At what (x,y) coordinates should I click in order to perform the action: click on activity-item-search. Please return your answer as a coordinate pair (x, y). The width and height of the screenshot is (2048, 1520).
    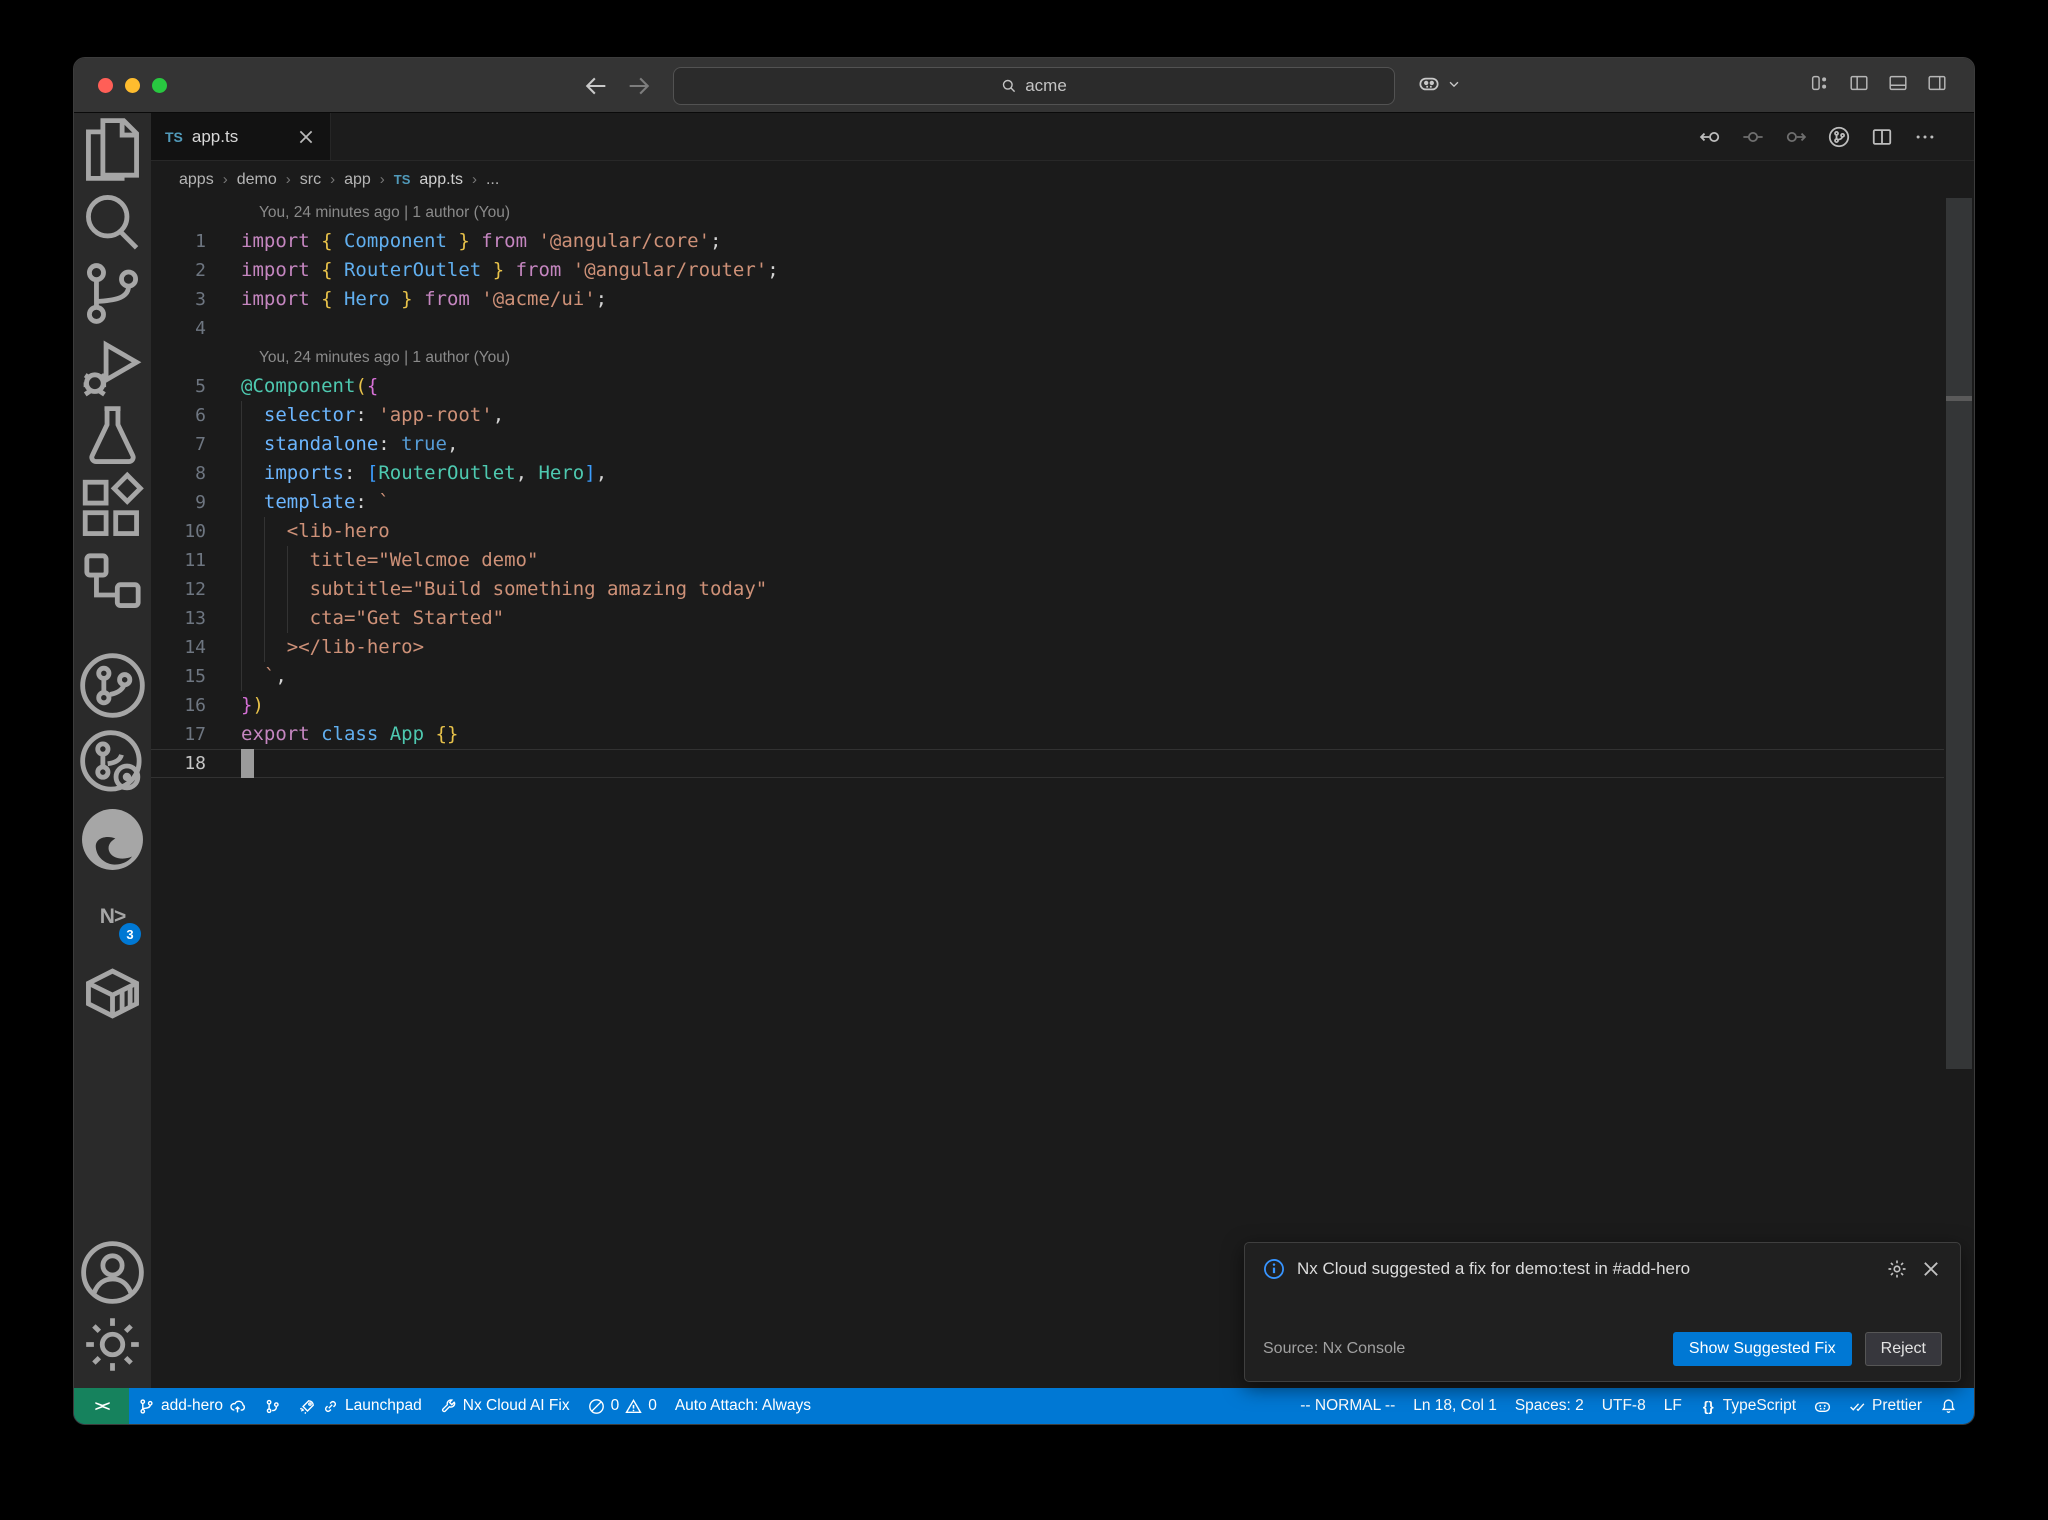
    Looking at the image, I should click on (112, 221).